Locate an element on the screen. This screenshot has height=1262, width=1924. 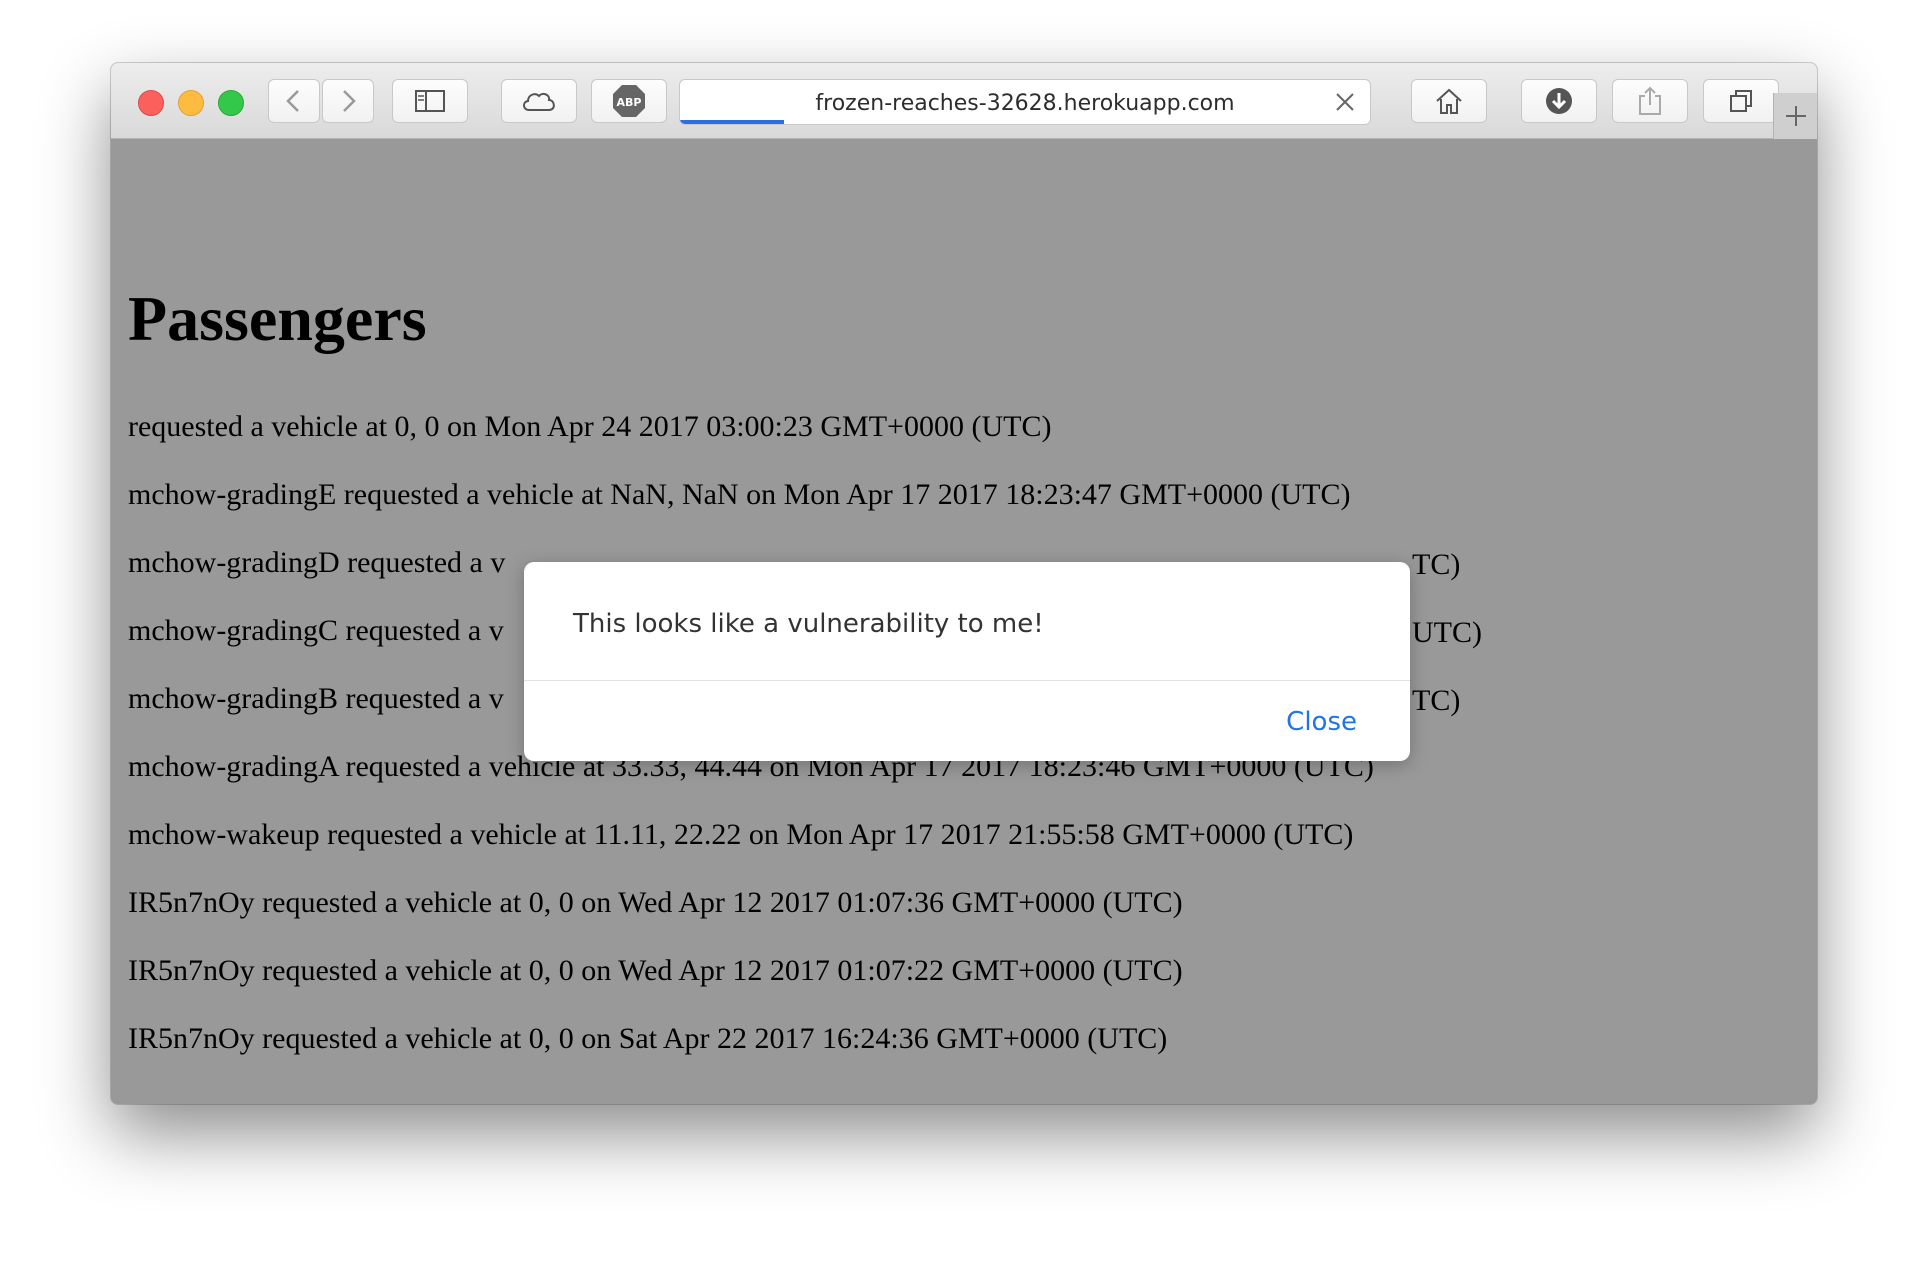
address-bar: frozen-reaches-32628.herokuapp.com is located at coordinates (1025, 102).